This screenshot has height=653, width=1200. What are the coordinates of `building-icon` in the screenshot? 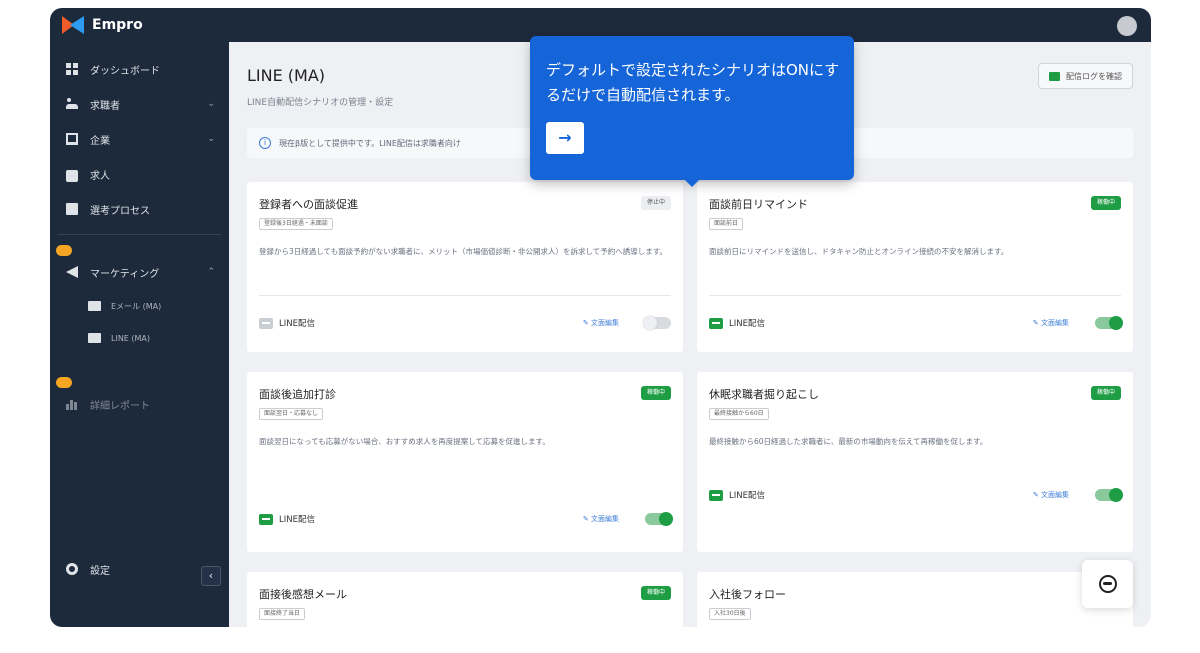 It's located at (72, 139).